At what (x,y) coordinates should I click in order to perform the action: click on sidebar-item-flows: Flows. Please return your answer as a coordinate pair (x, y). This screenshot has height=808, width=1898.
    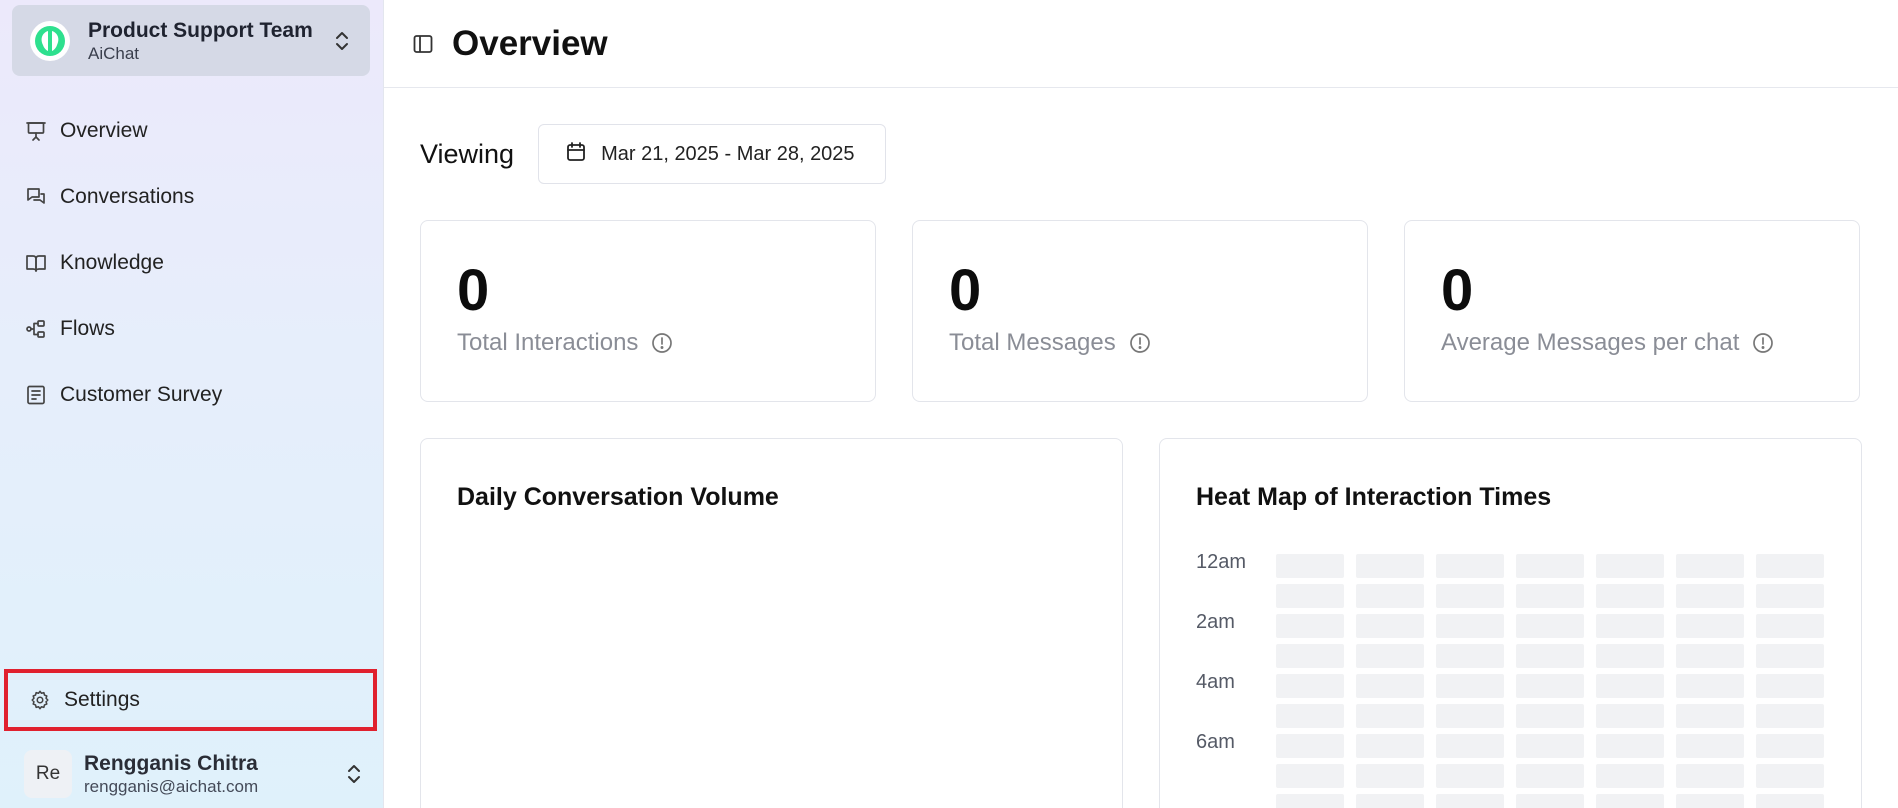
    Looking at the image, I should click on (192, 329).